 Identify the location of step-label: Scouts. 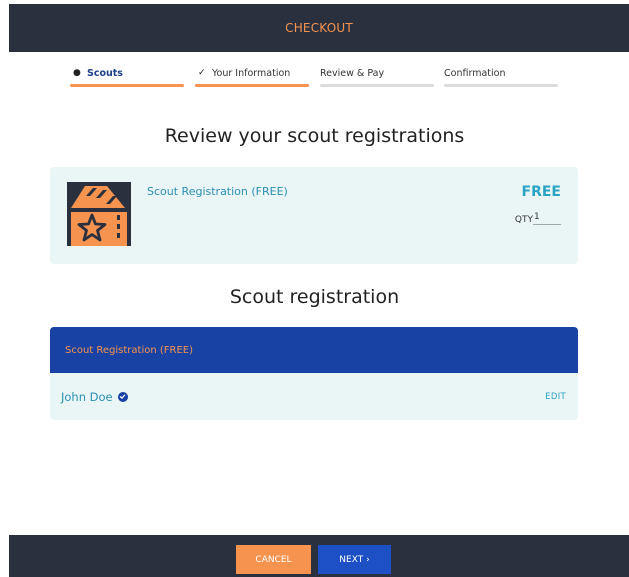
(105, 73).